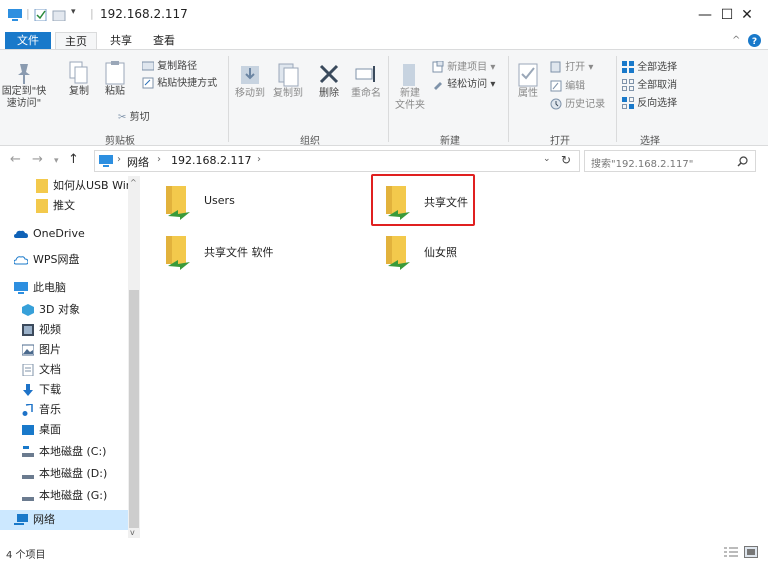  Describe the element at coordinates (747, 15) in the screenshot. I see `close-button: ✕` at that location.